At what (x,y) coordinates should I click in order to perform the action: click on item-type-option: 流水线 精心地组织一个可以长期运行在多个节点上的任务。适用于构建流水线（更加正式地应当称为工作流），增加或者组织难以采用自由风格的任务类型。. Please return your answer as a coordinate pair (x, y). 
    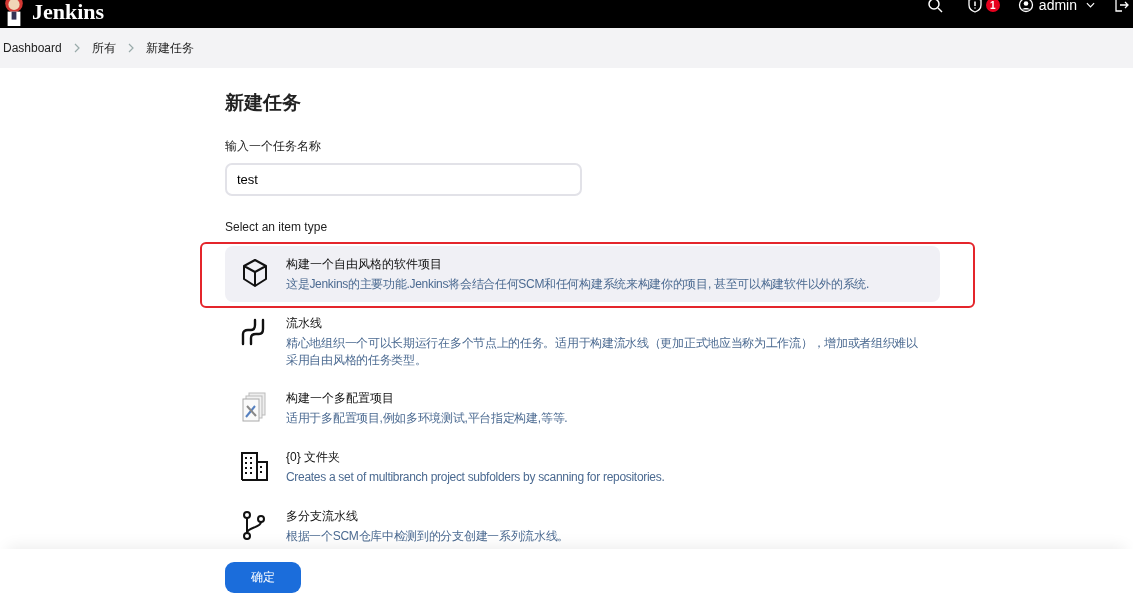
    Looking at the image, I should click on (582, 341).